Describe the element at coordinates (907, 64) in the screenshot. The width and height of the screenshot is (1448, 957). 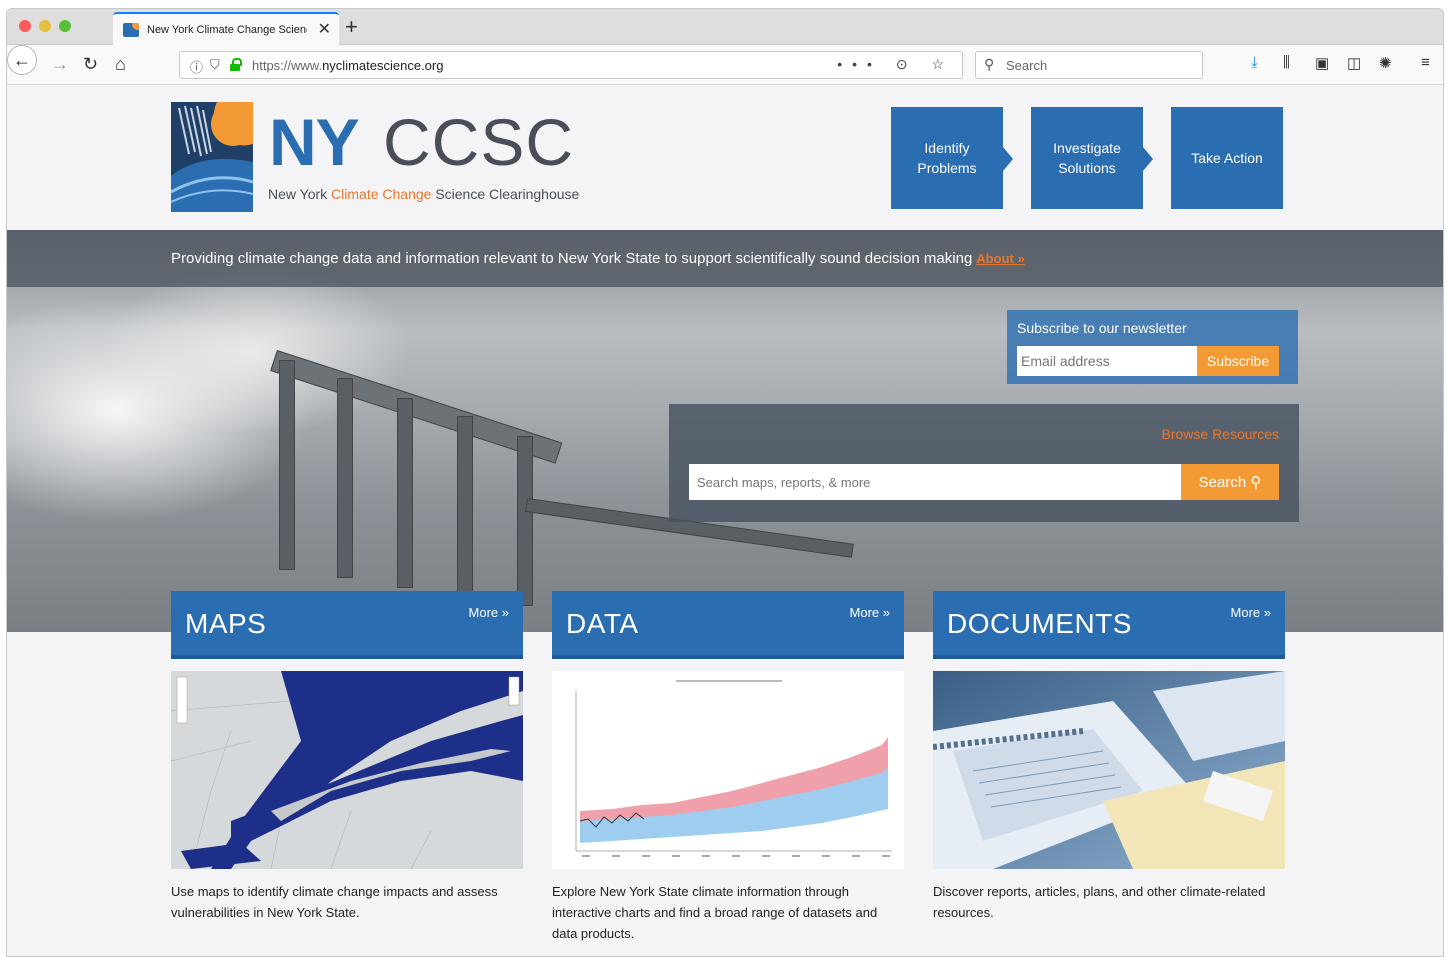
I see `pocket-icon: ⊙` at that location.